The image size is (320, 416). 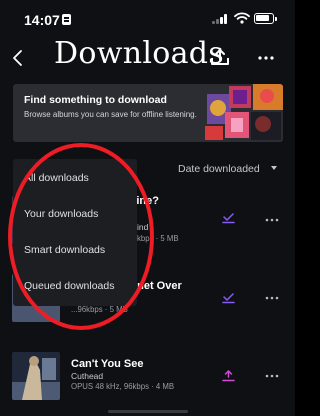 I want to click on row-title: anet Over, so click(x=156, y=286).